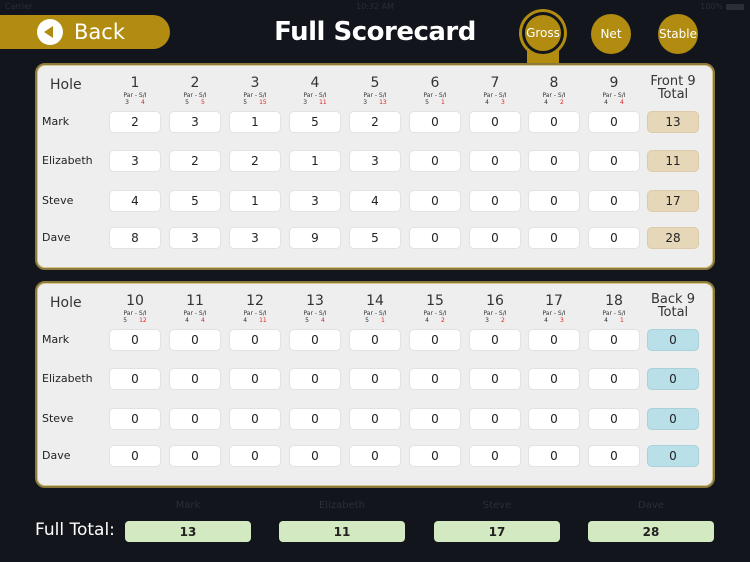 The height and width of the screenshot is (562, 750). Describe the element at coordinates (554, 83) in the screenshot. I see `hole-number: 8` at that location.